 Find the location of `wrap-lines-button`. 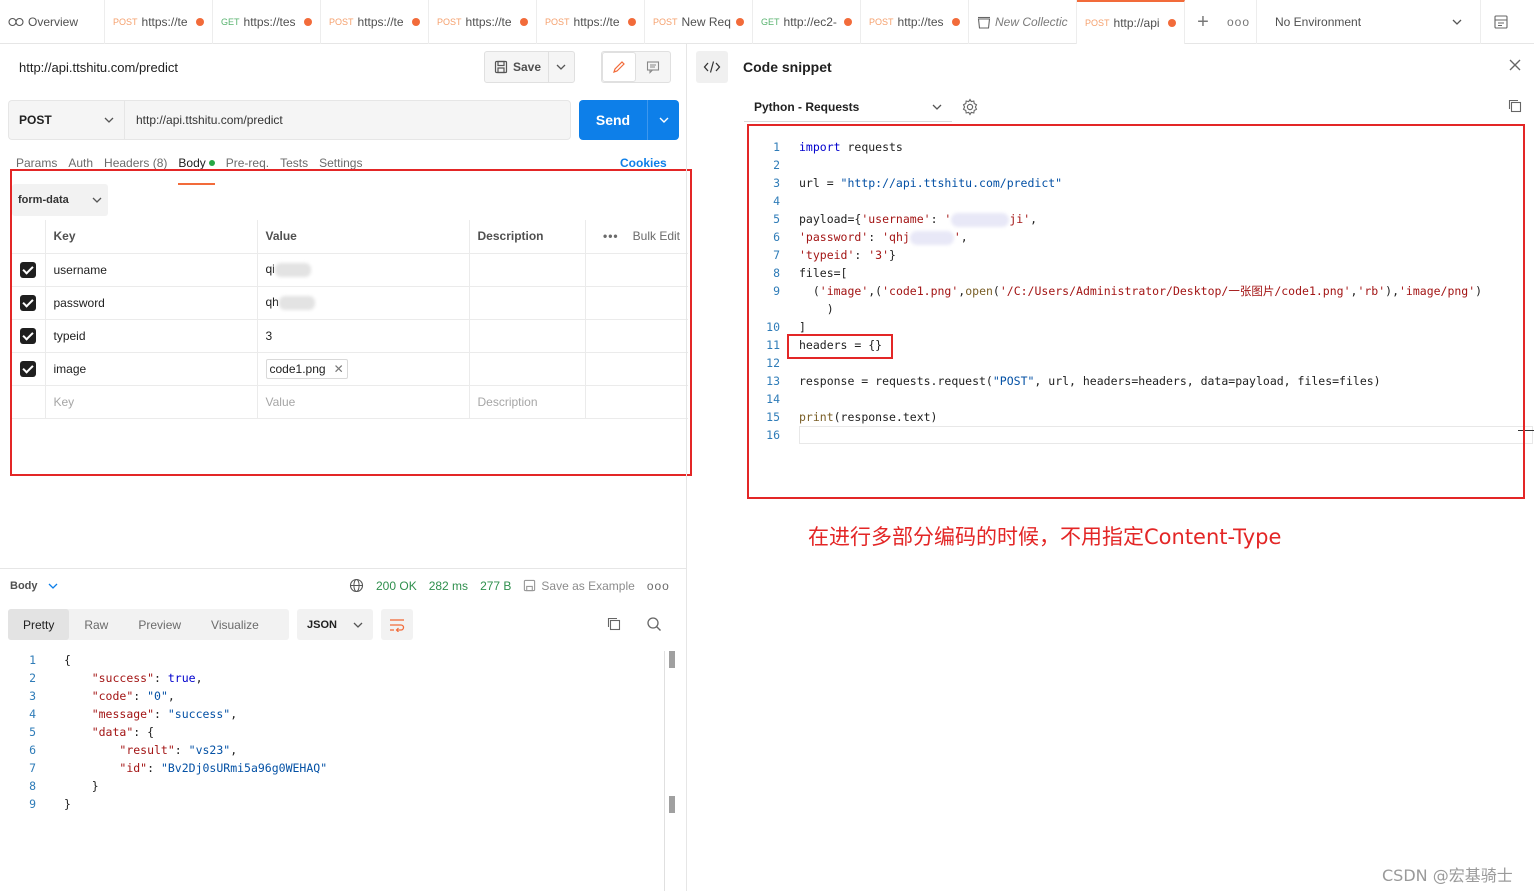

wrap-lines-button is located at coordinates (397, 624).